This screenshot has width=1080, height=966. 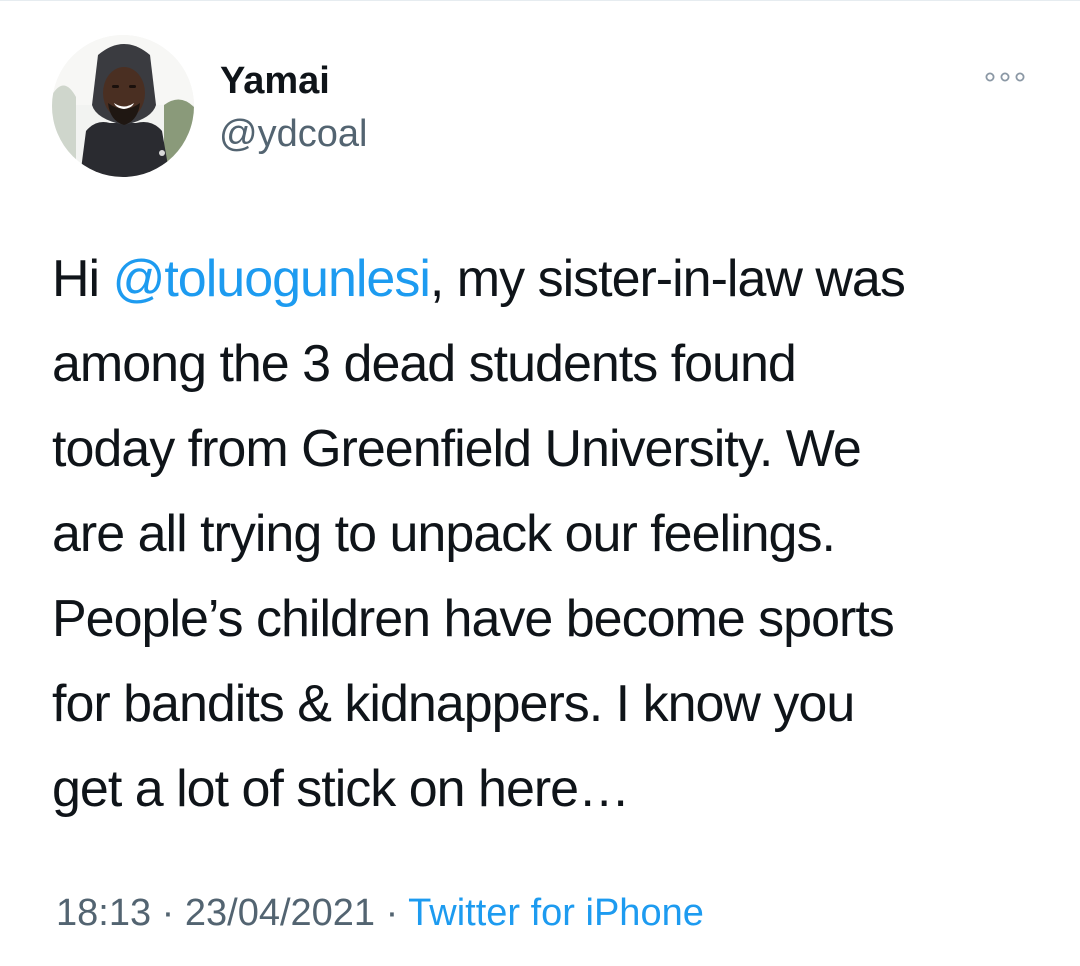 What do you see at coordinates (556, 913) in the screenshot?
I see `tweet-source-link: Twitter for iPhone` at bounding box center [556, 913].